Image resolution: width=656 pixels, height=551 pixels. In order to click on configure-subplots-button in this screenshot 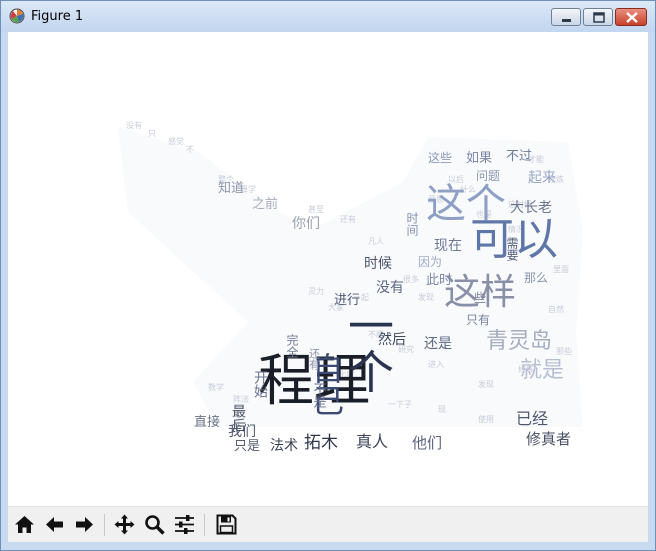, I will do `click(184, 524)`.